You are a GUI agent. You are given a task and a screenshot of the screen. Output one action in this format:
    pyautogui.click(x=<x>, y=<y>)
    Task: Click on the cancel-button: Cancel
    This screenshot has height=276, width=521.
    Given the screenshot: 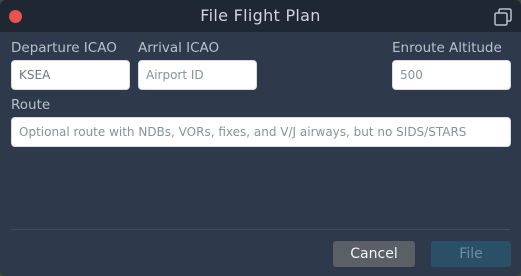 What is the action you would take?
    pyautogui.click(x=374, y=254)
    